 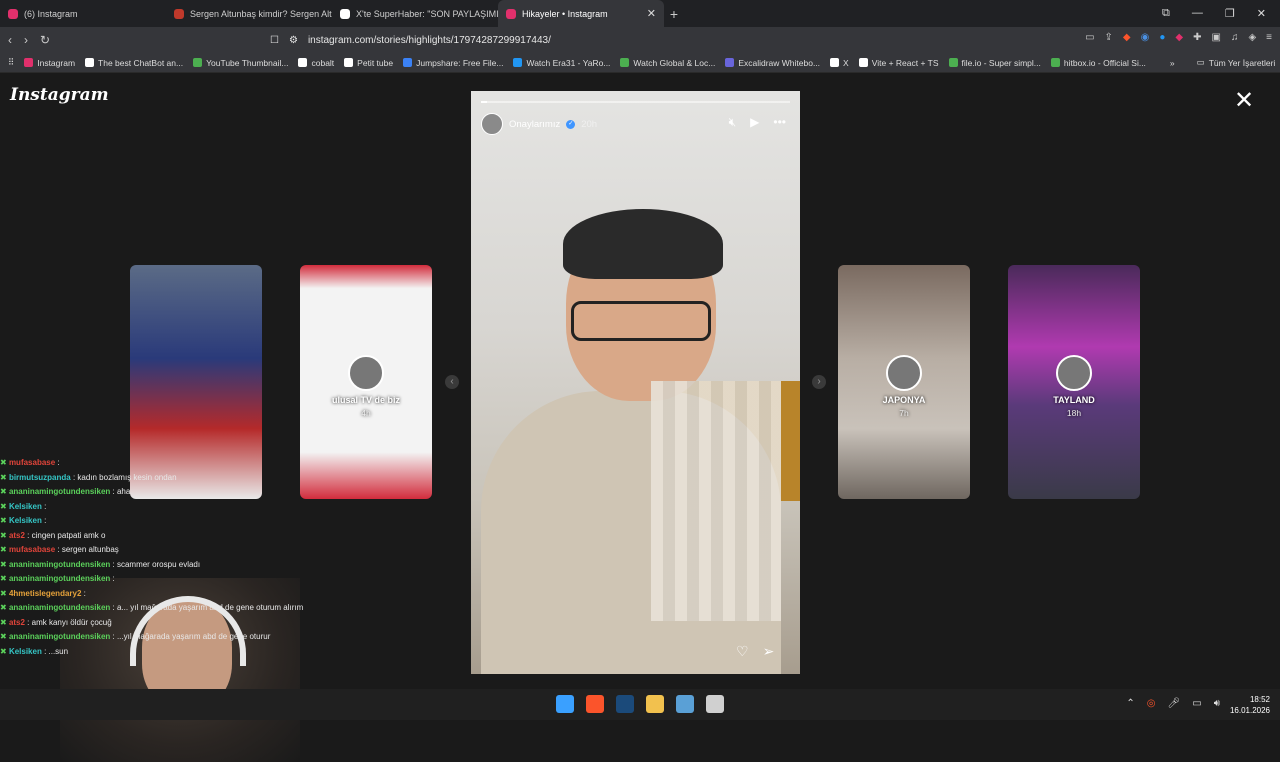 I want to click on extensions-icon: ⧉, so click(x=1166, y=13).